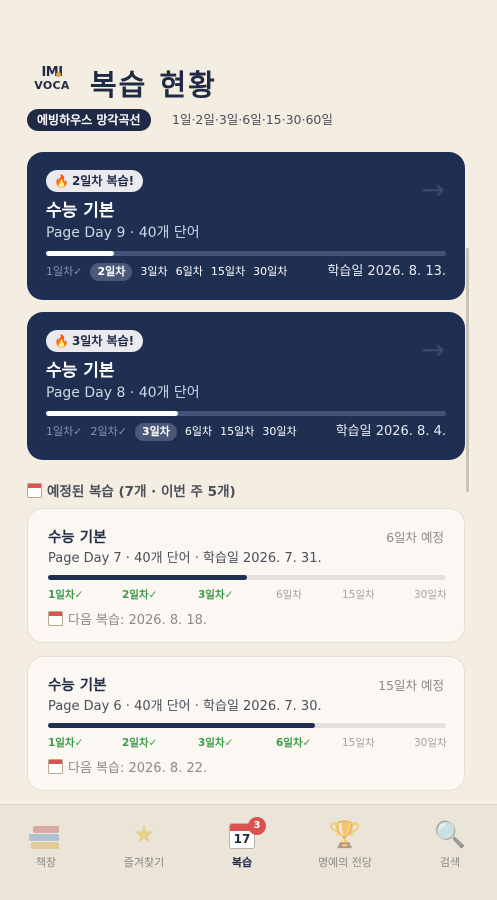 Image resolution: width=497 pixels, height=900 pixels. I want to click on tab-label: 검색, so click(450, 862).